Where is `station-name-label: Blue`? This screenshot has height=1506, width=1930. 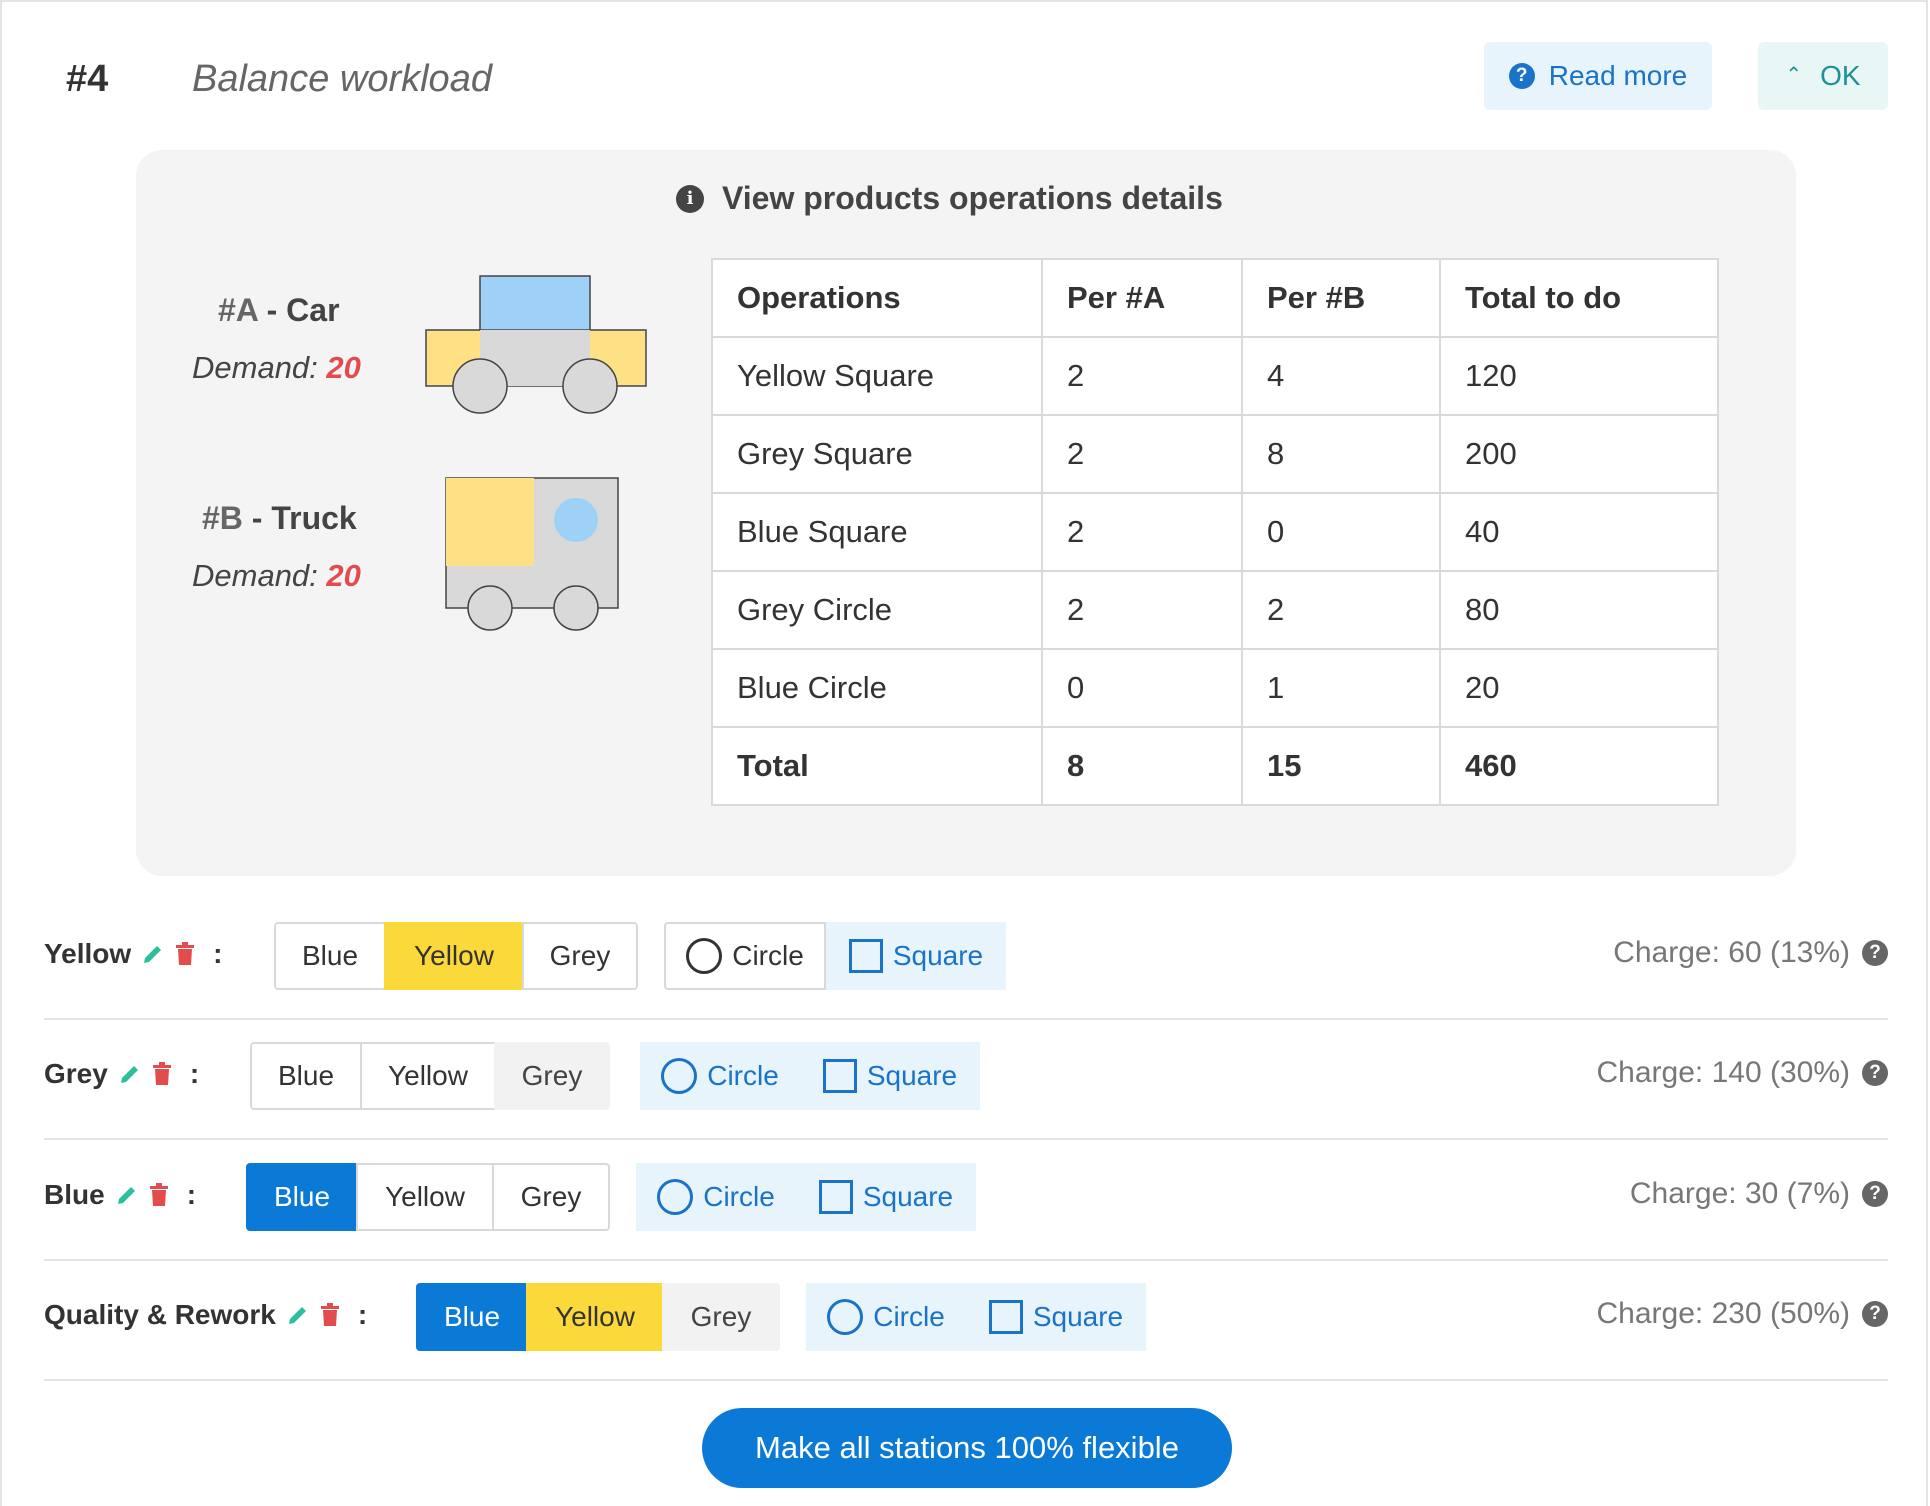 station-name-label: Blue is located at coordinates (74, 1194).